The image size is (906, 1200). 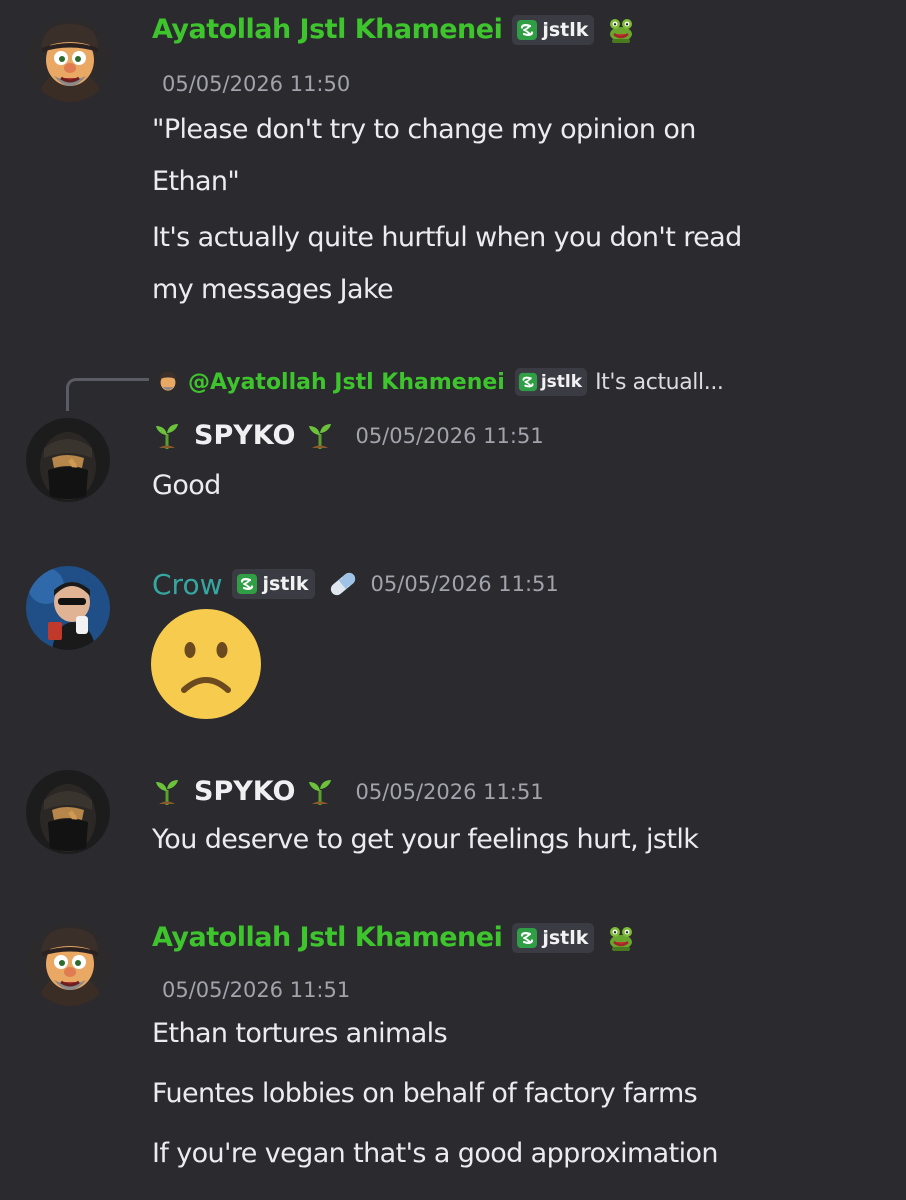 What do you see at coordinates (206, 664) in the screenshot?
I see `frowning-face-emoji-icon` at bounding box center [206, 664].